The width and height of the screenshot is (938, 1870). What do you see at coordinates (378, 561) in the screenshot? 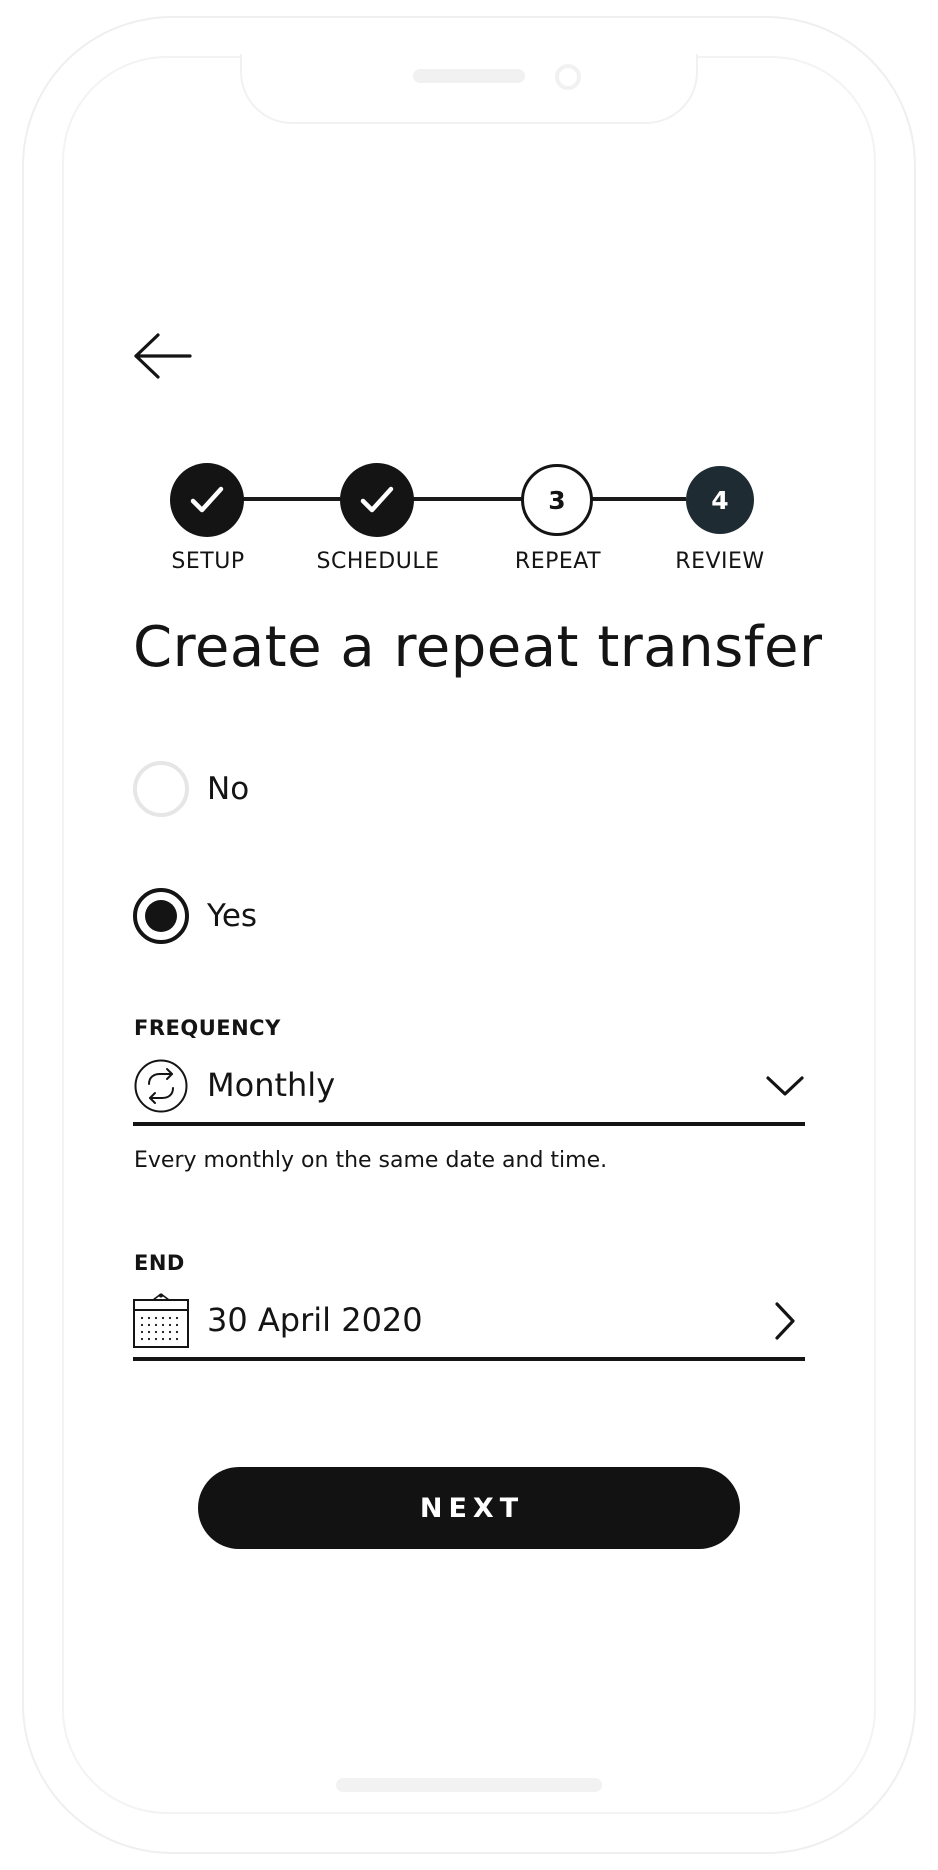
I see `step-label-schedule: SCHEDULE` at bounding box center [378, 561].